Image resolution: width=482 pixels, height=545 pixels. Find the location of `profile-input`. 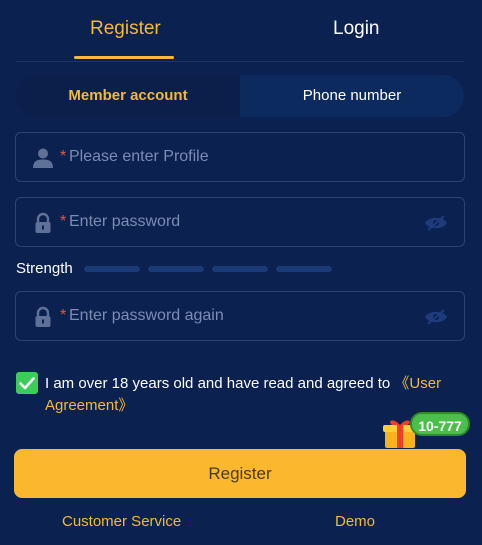

profile-input is located at coordinates (239, 157).